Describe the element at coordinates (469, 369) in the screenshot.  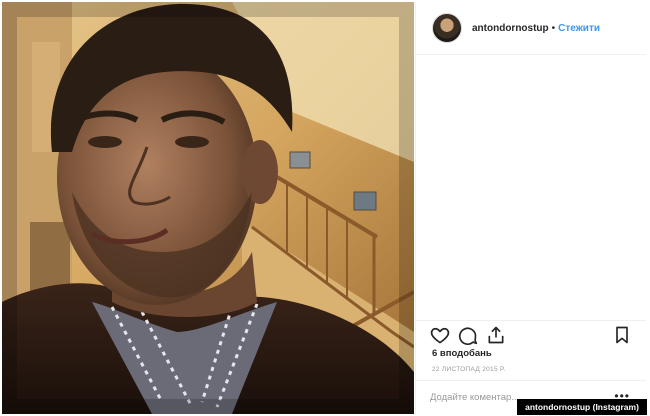
I see `post-date: 22 ЛИСТОПАД 2015 Р.` at that location.